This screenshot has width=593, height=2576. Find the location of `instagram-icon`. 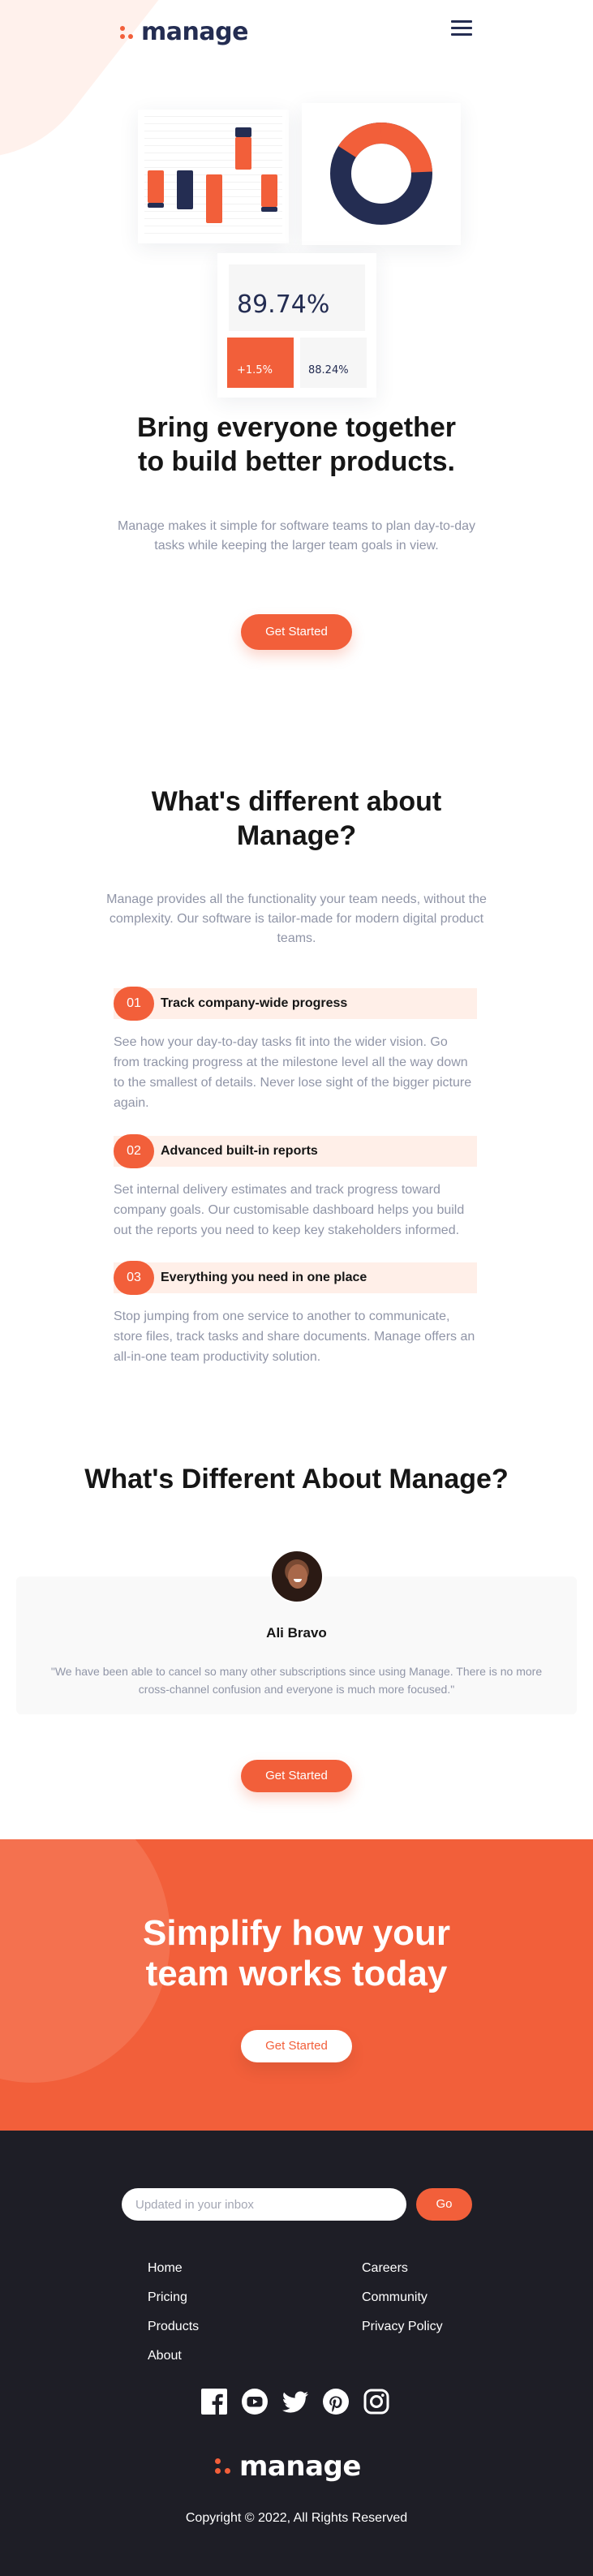

instagram-icon is located at coordinates (376, 2401).